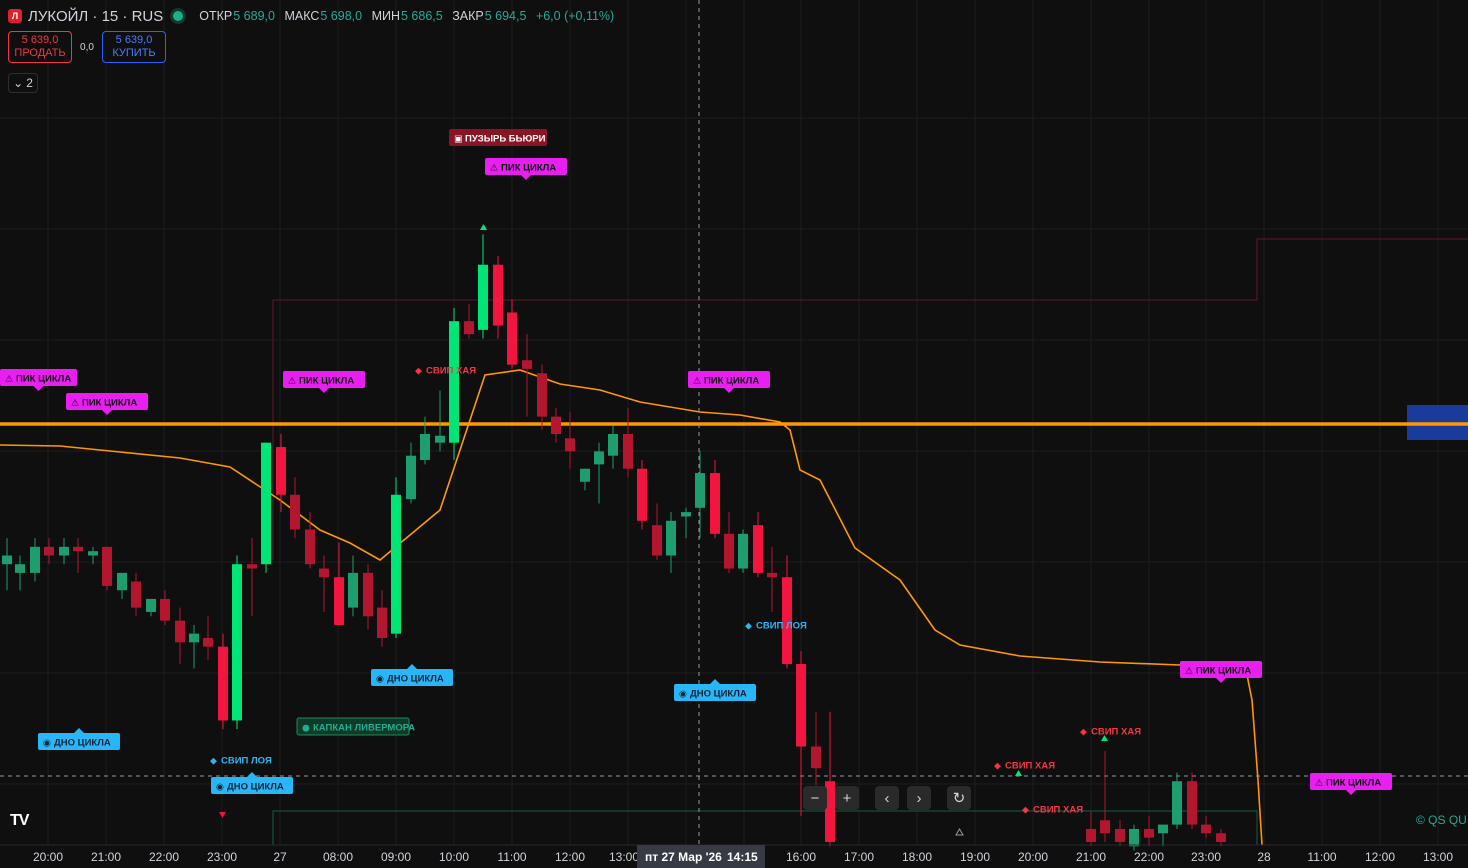 The width and height of the screenshot is (1468, 868). Describe the element at coordinates (1264, 857) in the screenshot. I see `time-axis-label: 28` at that location.